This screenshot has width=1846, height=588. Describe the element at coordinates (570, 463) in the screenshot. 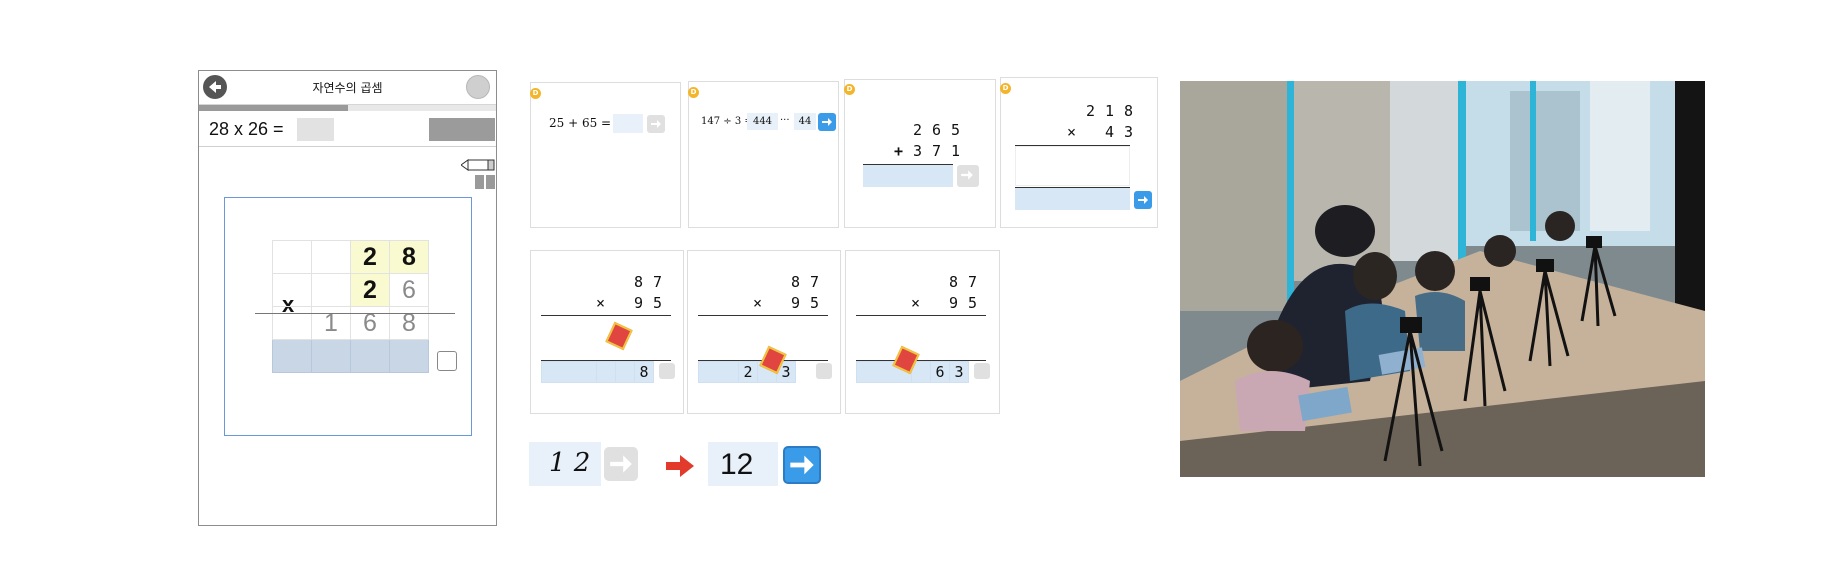

I see `handwritten-text: 1 2` at that location.